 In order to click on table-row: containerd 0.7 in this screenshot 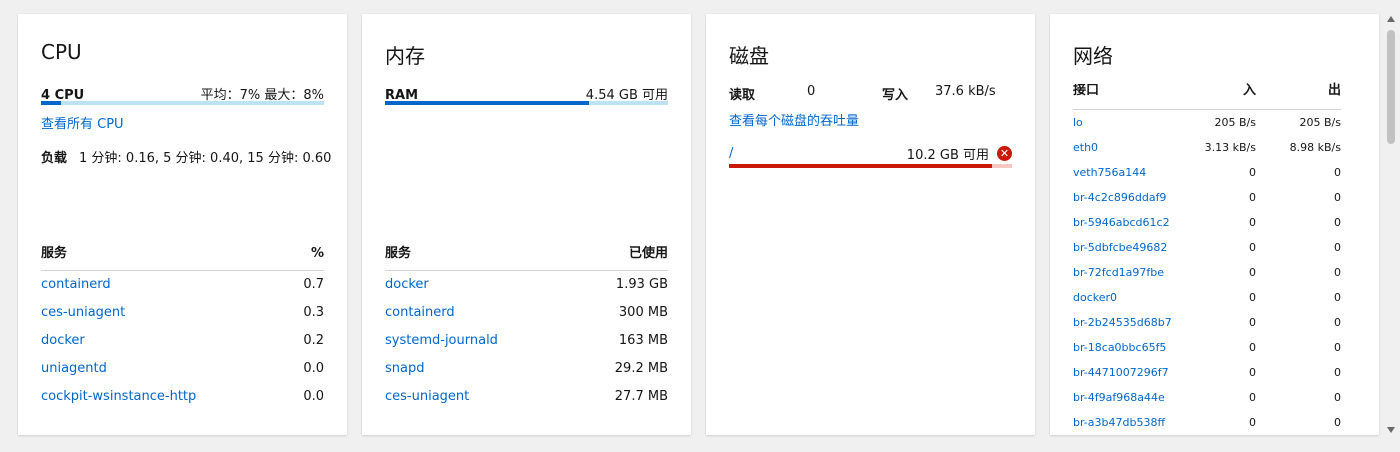, I will do `click(182, 285)`.